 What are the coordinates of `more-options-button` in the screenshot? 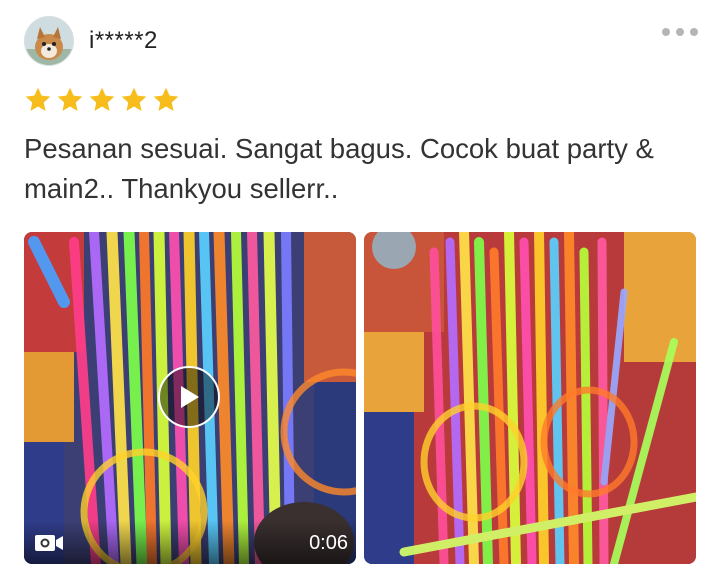 It's located at (680, 32).